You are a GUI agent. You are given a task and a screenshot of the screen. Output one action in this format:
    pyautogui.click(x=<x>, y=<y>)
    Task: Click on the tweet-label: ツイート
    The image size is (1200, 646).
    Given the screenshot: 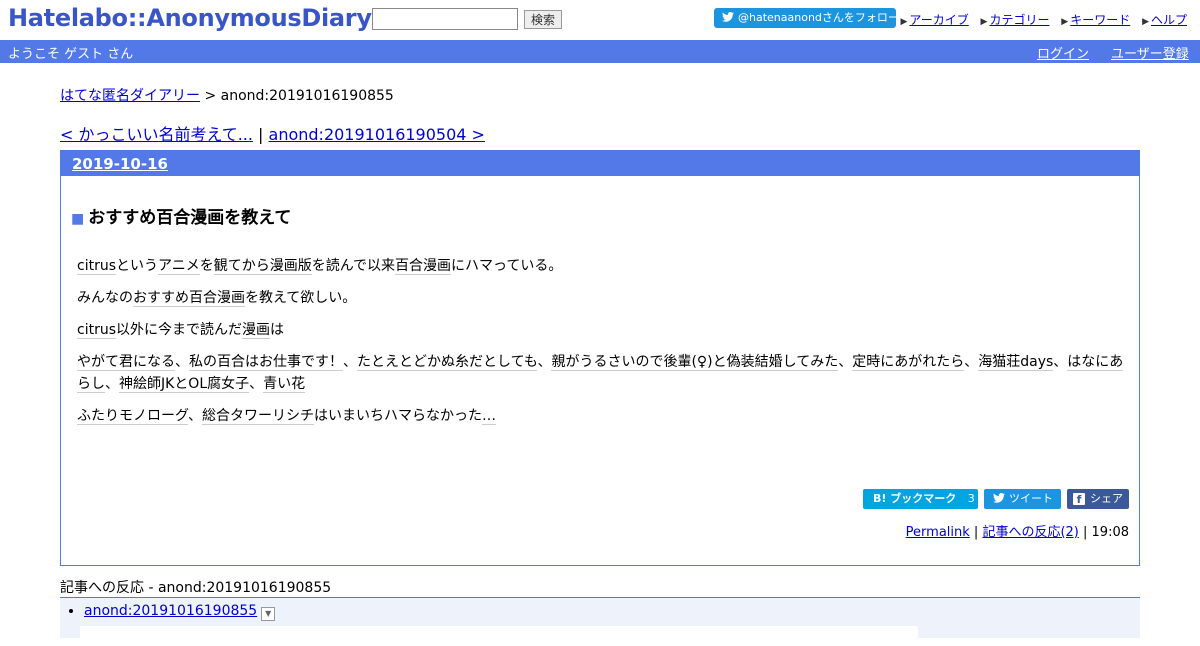 What is the action you would take?
    pyautogui.click(x=1031, y=498)
    